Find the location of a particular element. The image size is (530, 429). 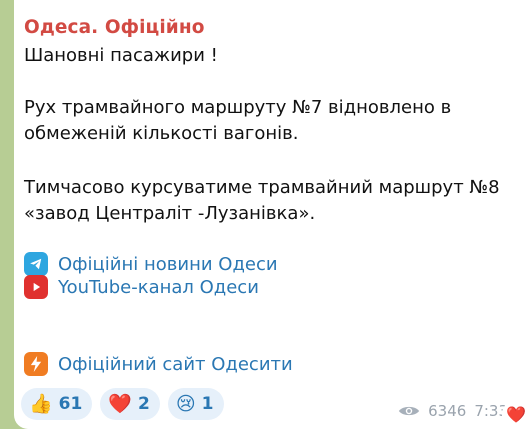

reaction-heart: ❤️ 2 is located at coordinates (130, 404).